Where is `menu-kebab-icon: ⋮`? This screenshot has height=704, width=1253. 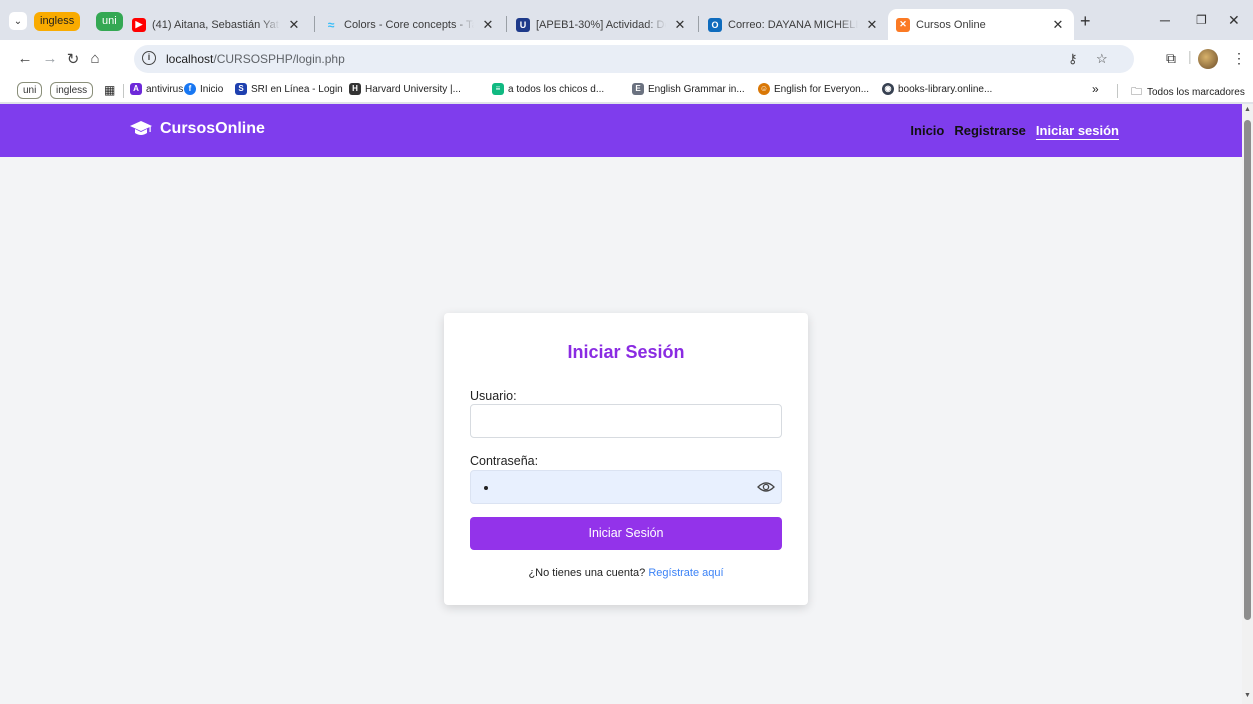
menu-kebab-icon: ⋮ is located at coordinates (1239, 58).